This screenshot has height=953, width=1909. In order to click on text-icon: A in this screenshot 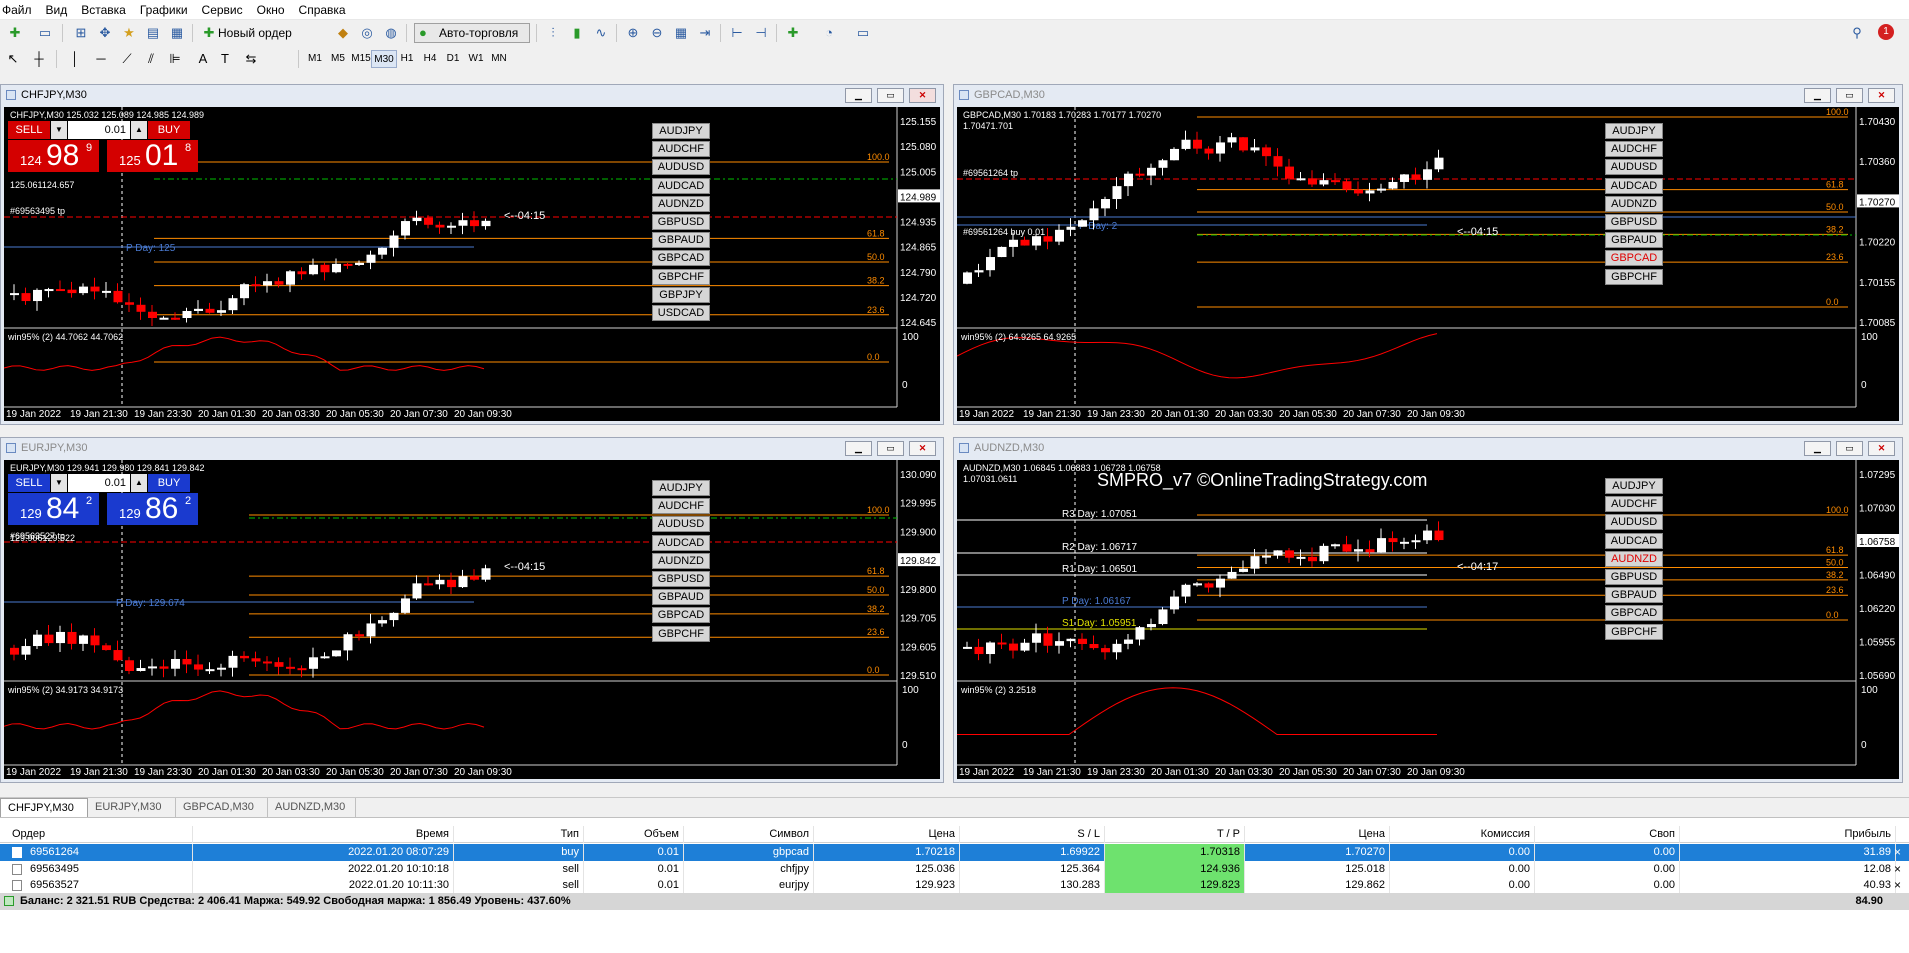, I will do `click(203, 59)`.